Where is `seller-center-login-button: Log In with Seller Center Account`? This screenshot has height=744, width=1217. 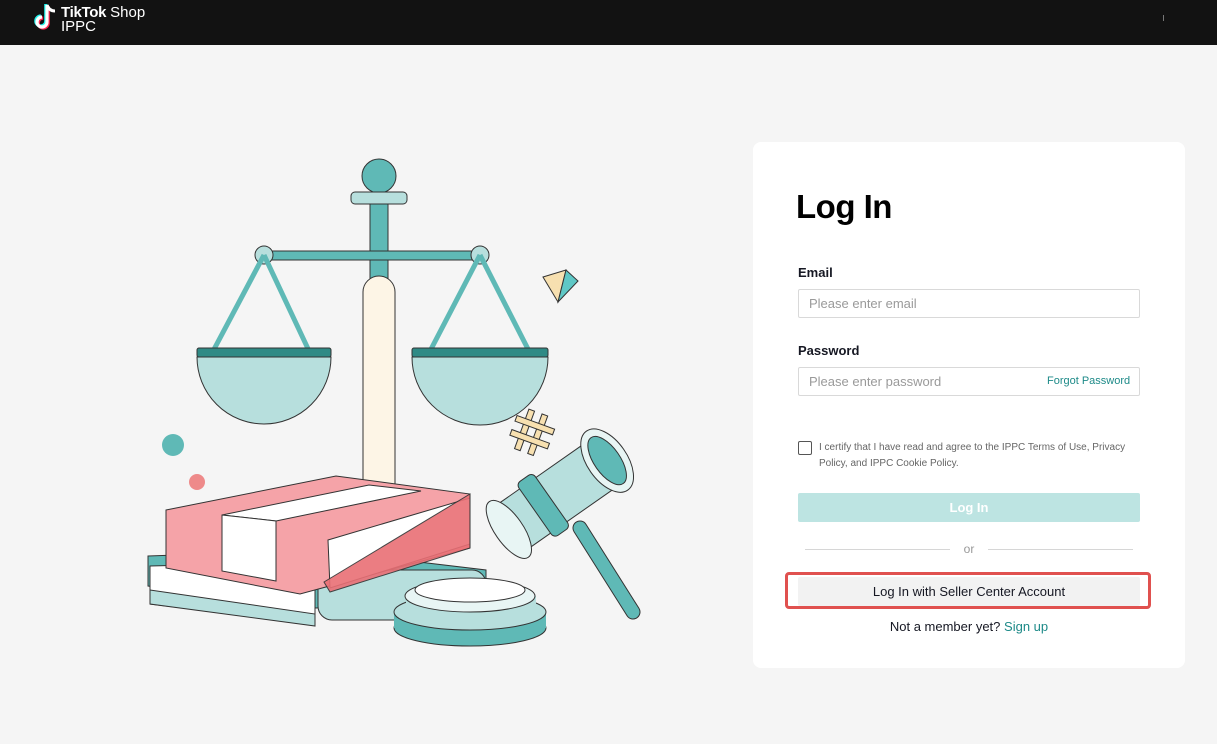 seller-center-login-button: Log In with Seller Center Account is located at coordinates (969, 591).